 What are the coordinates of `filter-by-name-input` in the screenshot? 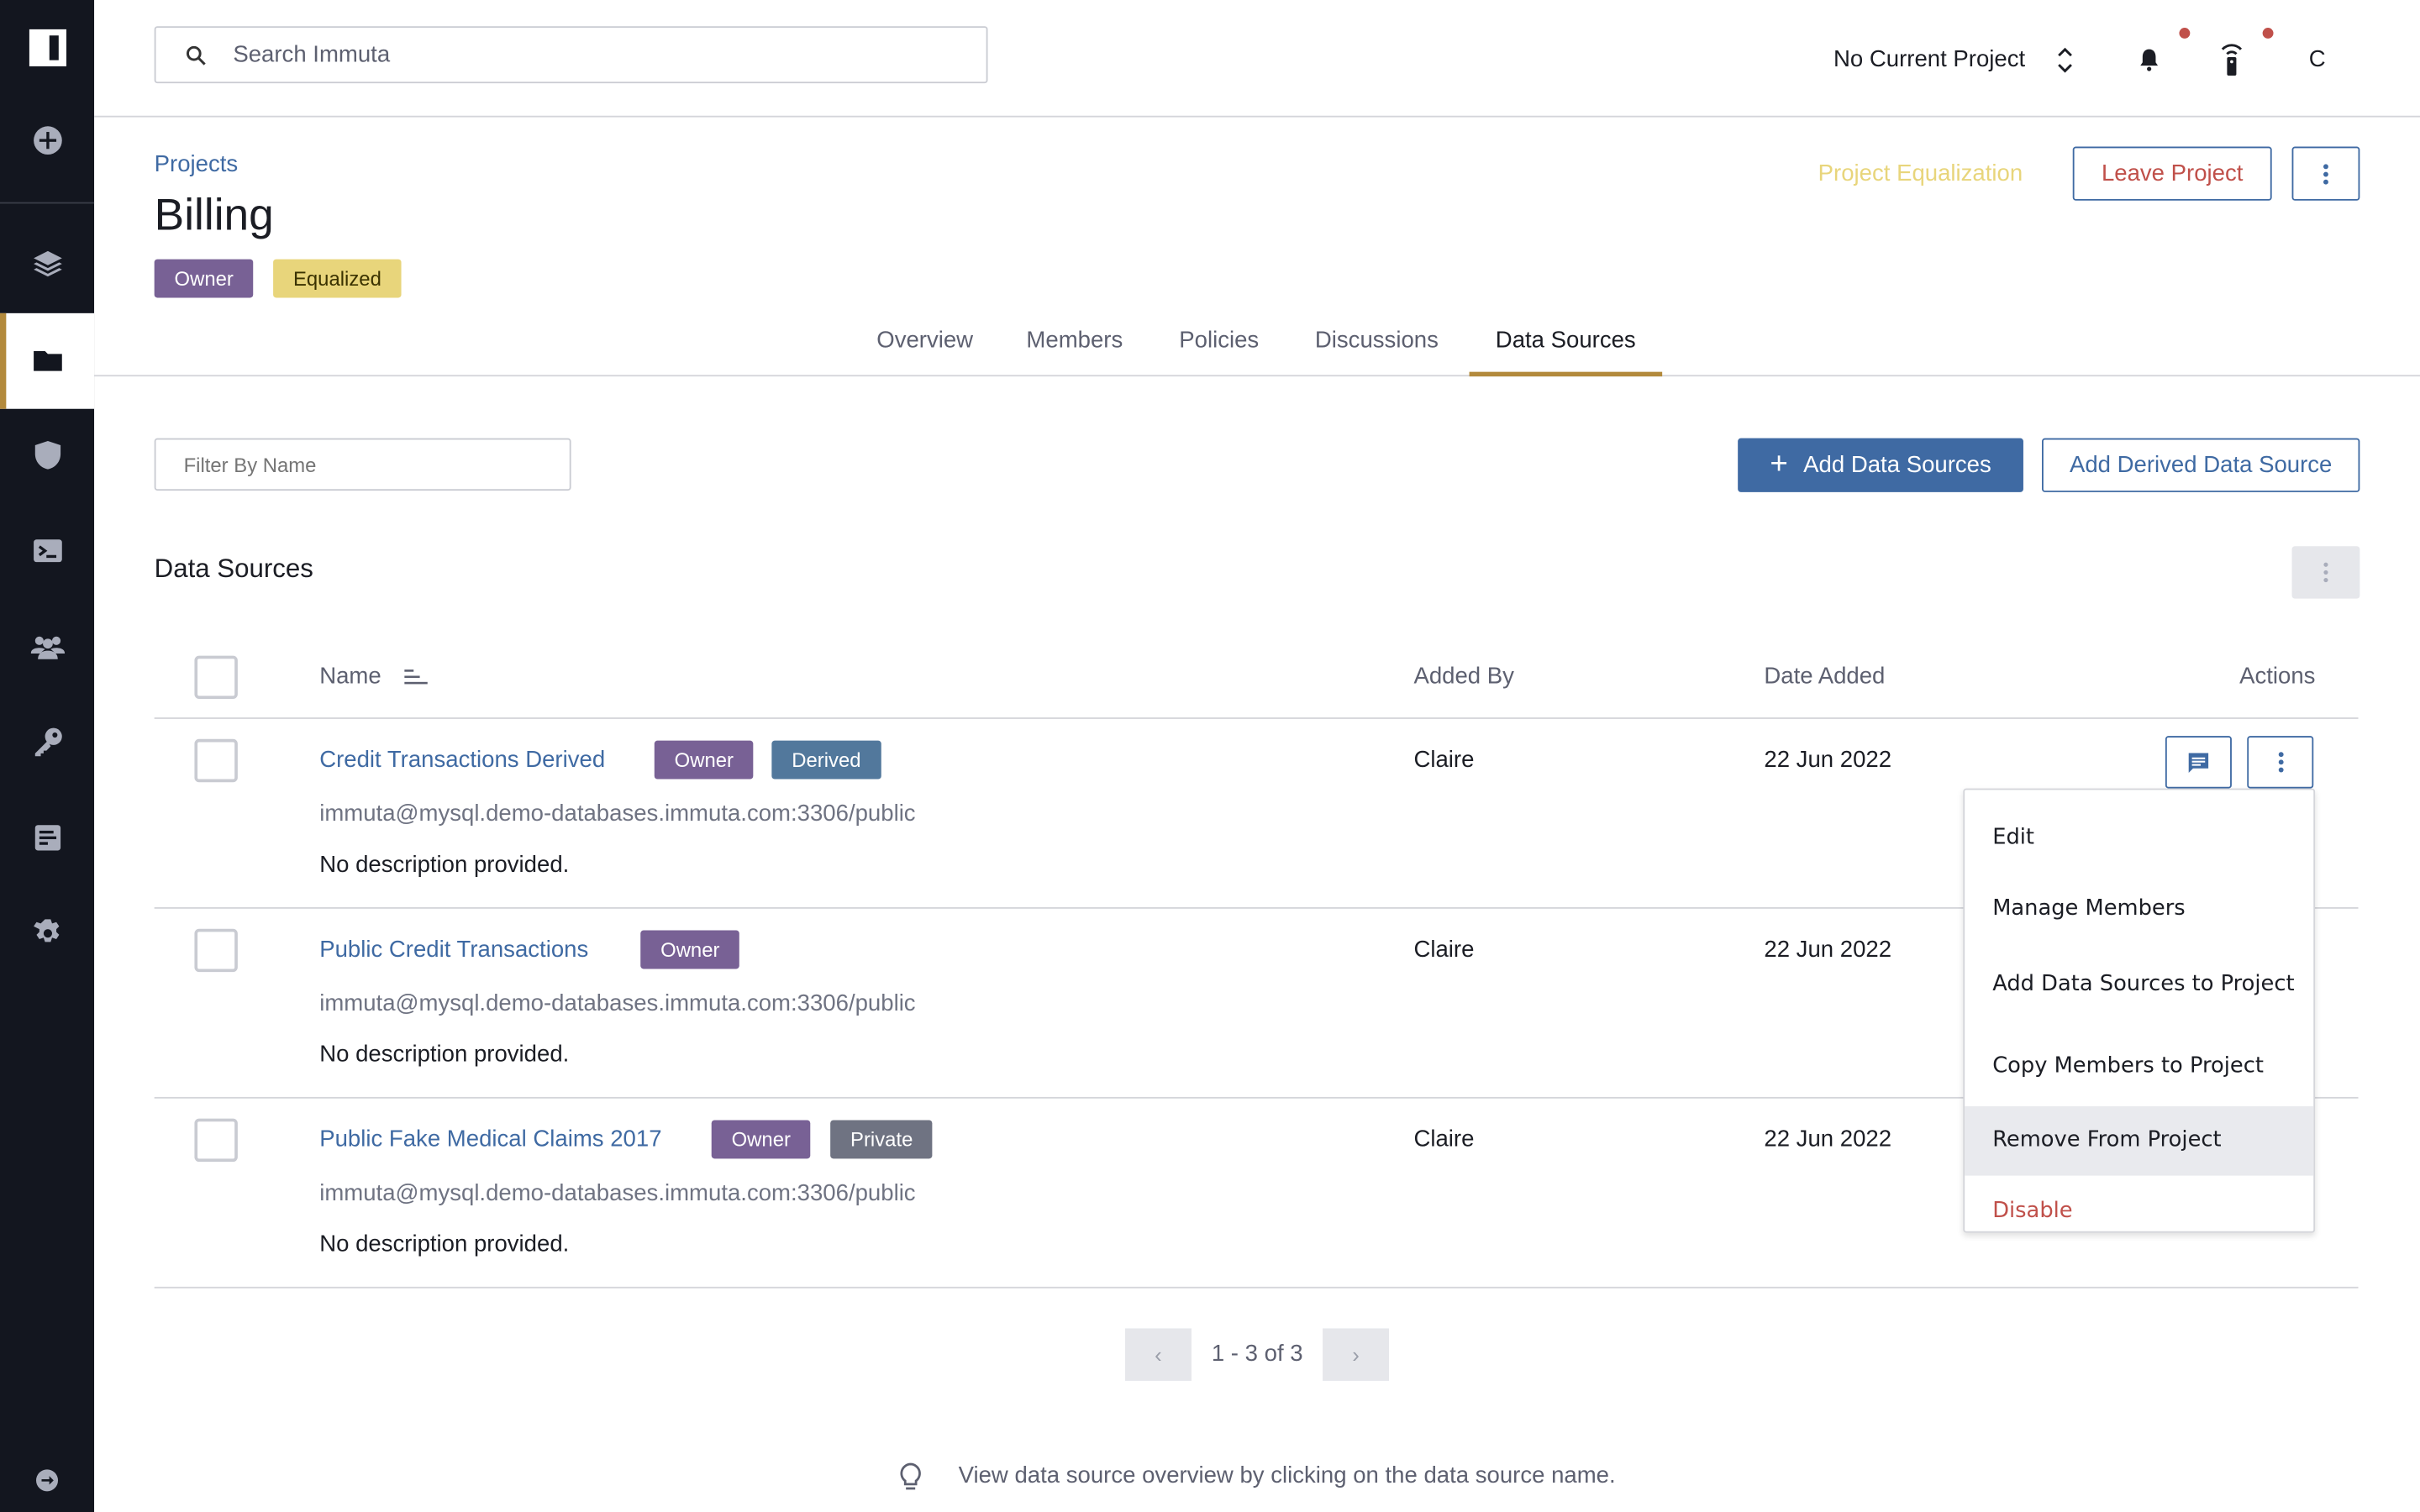 It's located at (362, 464).